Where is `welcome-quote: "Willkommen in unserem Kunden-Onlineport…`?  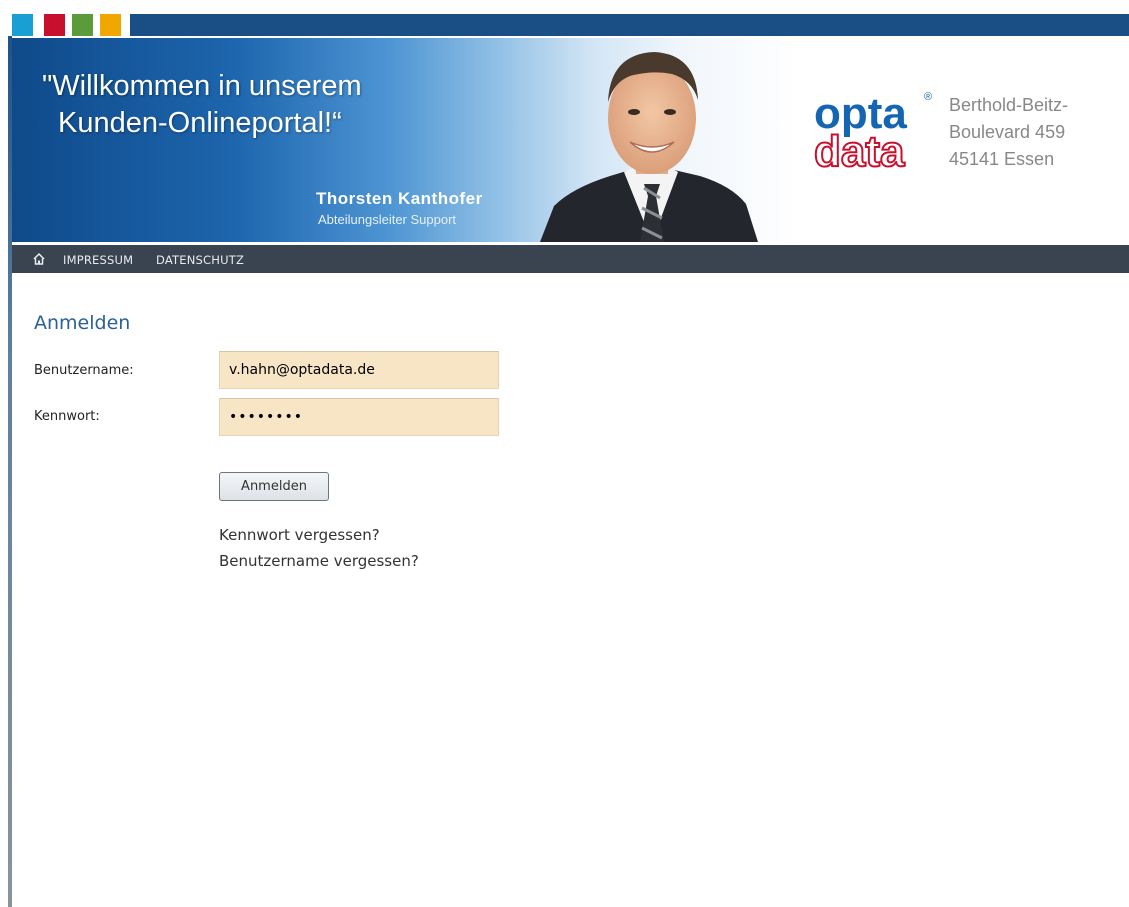
welcome-quote: "Willkommen in unserem Kunden-Onlineport… is located at coordinates (202, 105).